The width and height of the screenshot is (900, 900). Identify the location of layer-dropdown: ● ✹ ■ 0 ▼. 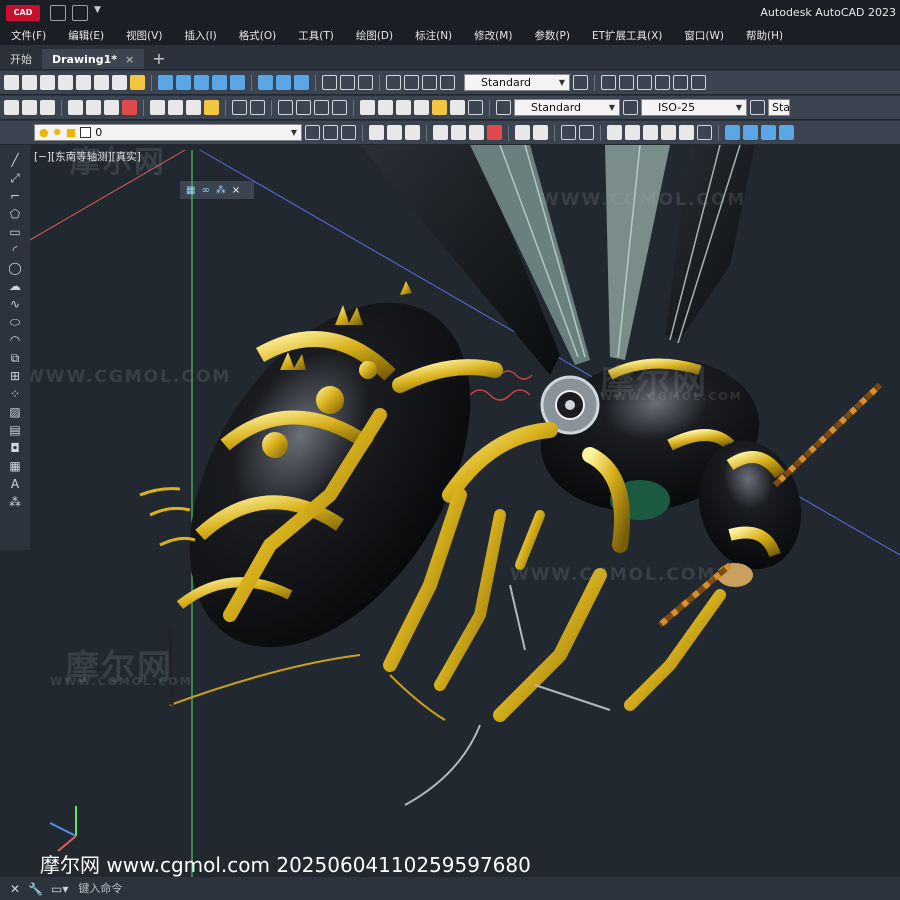
(168, 132).